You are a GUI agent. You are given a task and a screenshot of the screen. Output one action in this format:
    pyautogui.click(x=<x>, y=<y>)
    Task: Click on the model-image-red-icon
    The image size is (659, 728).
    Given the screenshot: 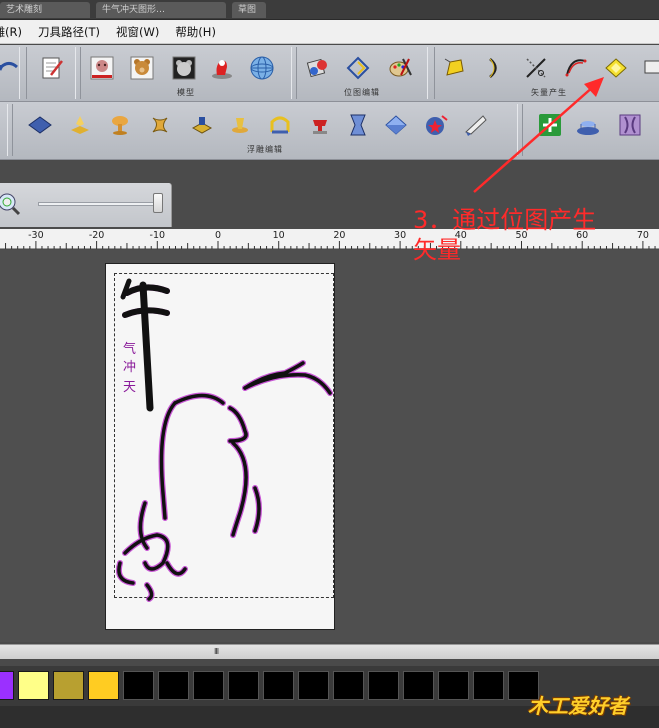 What is the action you would take?
    pyautogui.click(x=102, y=68)
    